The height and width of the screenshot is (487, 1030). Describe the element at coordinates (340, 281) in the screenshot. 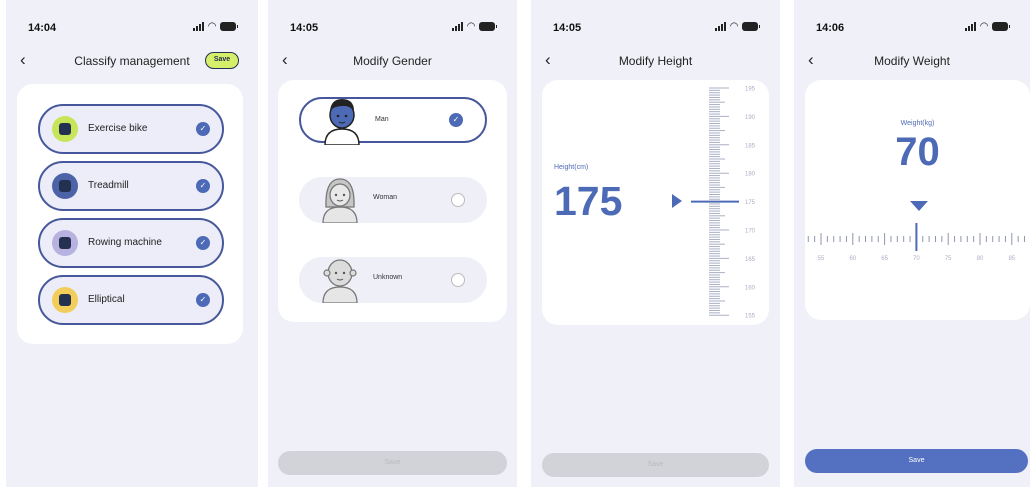

I see `unknown-avatar-icon` at that location.